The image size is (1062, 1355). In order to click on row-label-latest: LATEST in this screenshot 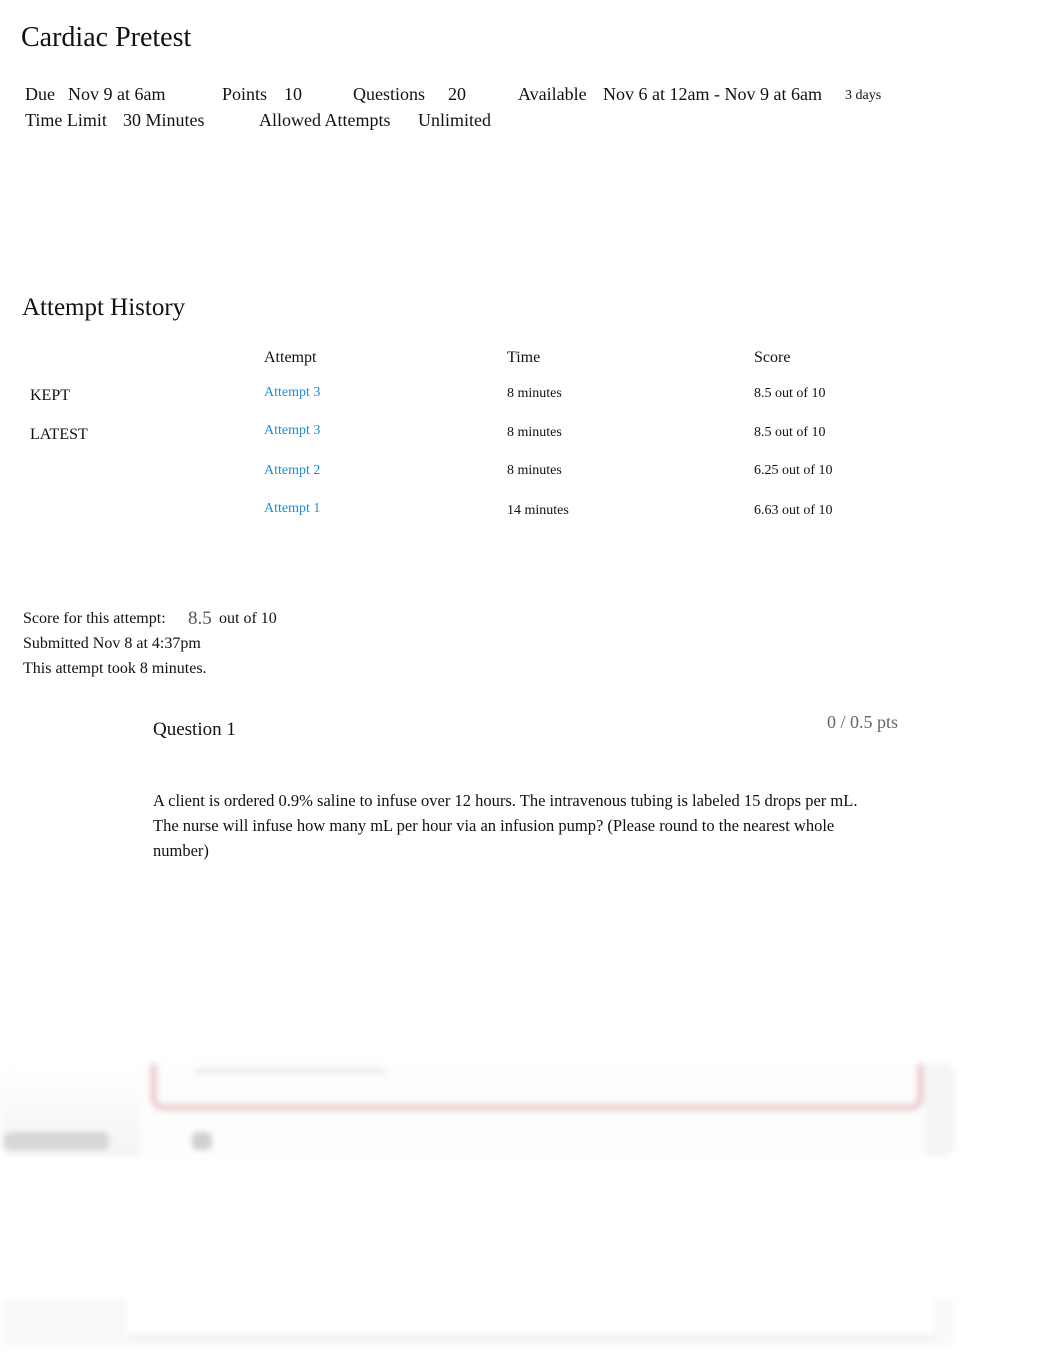, I will do `click(59, 434)`.